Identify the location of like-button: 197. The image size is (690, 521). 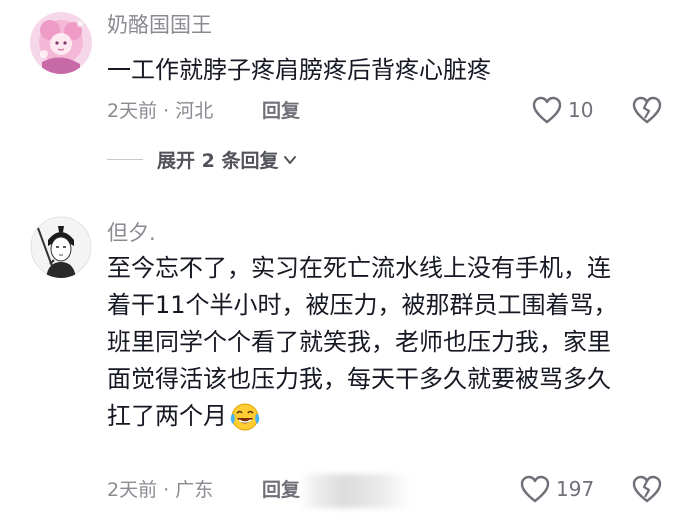
(557, 489).